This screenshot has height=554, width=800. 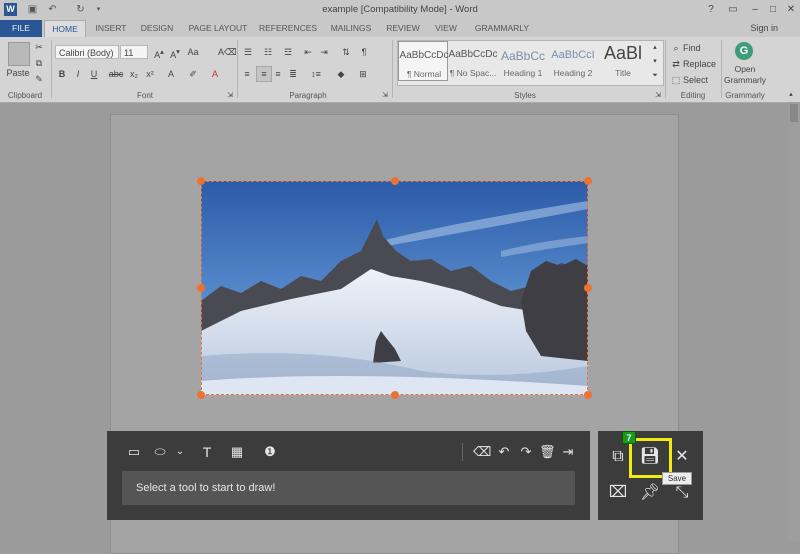 What do you see at coordinates (700, 80) in the screenshot?
I see `select-button: Select` at bounding box center [700, 80].